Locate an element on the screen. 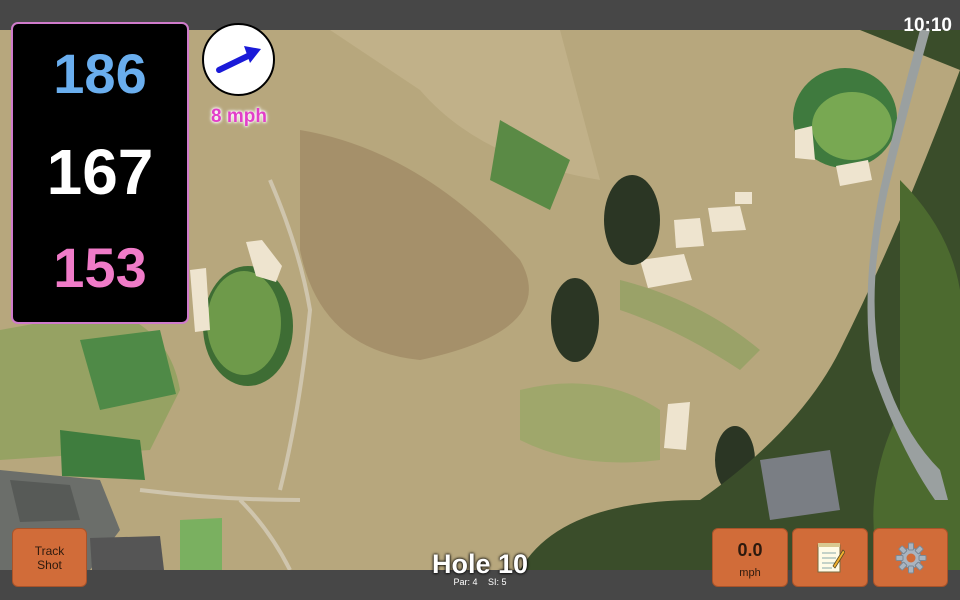 The width and height of the screenshot is (960, 600). wind-direction-arrow-icon is located at coordinates (238, 59).